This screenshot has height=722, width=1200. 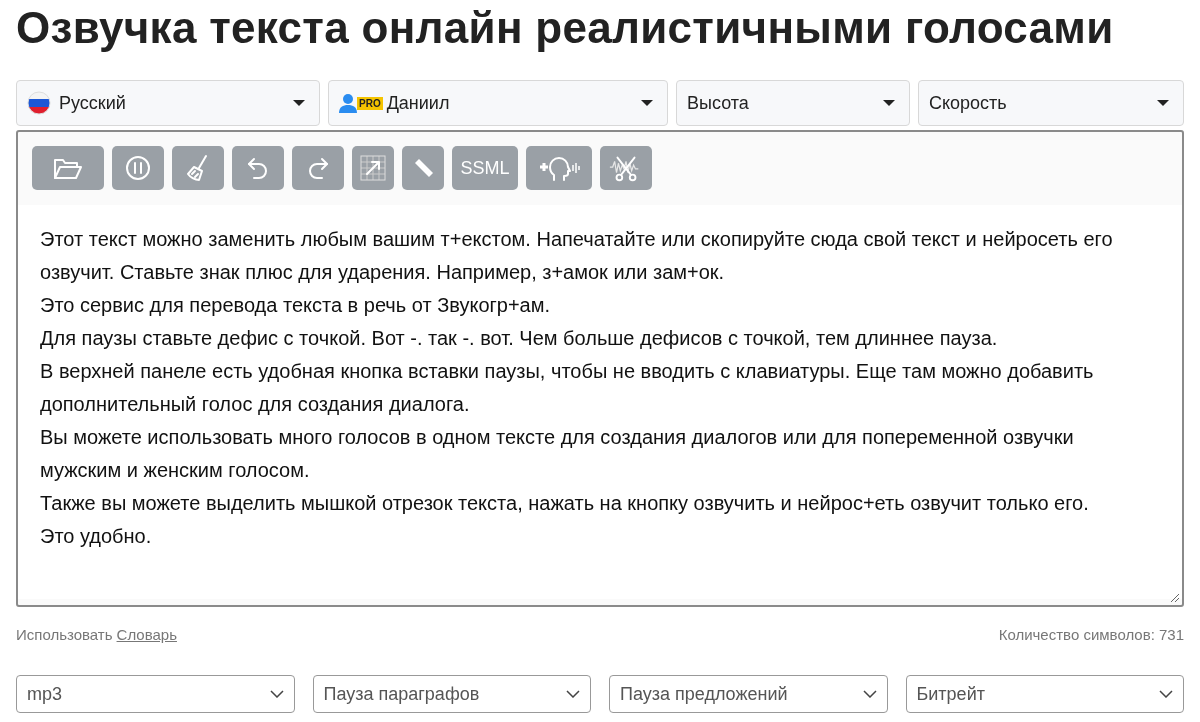 I want to click on redo-icon, so click(x=318, y=168).